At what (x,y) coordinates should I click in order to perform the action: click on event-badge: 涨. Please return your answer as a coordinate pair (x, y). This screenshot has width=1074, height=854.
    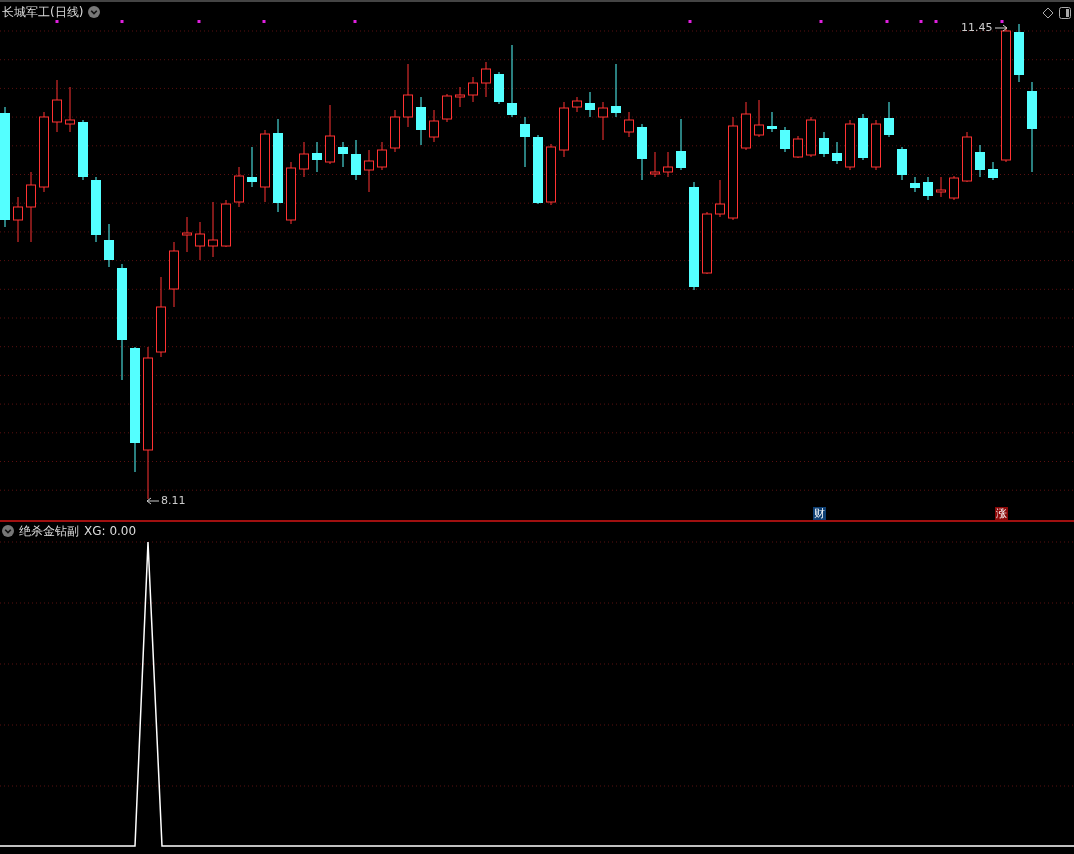
    Looking at the image, I should click on (1001, 513).